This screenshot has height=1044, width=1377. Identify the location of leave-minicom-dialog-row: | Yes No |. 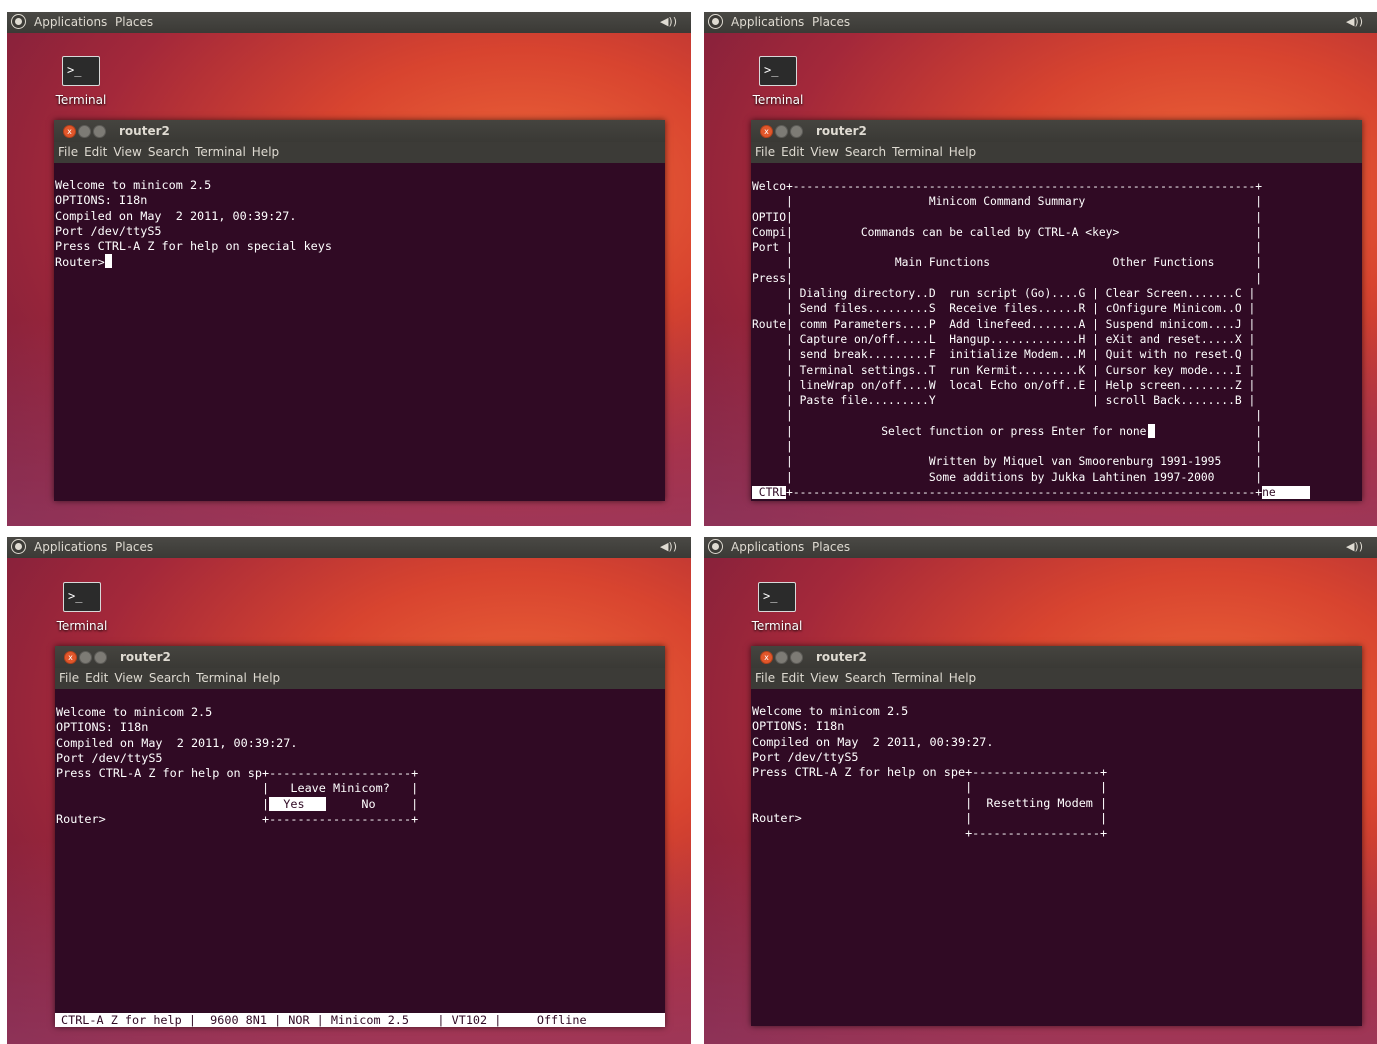
(237, 804).